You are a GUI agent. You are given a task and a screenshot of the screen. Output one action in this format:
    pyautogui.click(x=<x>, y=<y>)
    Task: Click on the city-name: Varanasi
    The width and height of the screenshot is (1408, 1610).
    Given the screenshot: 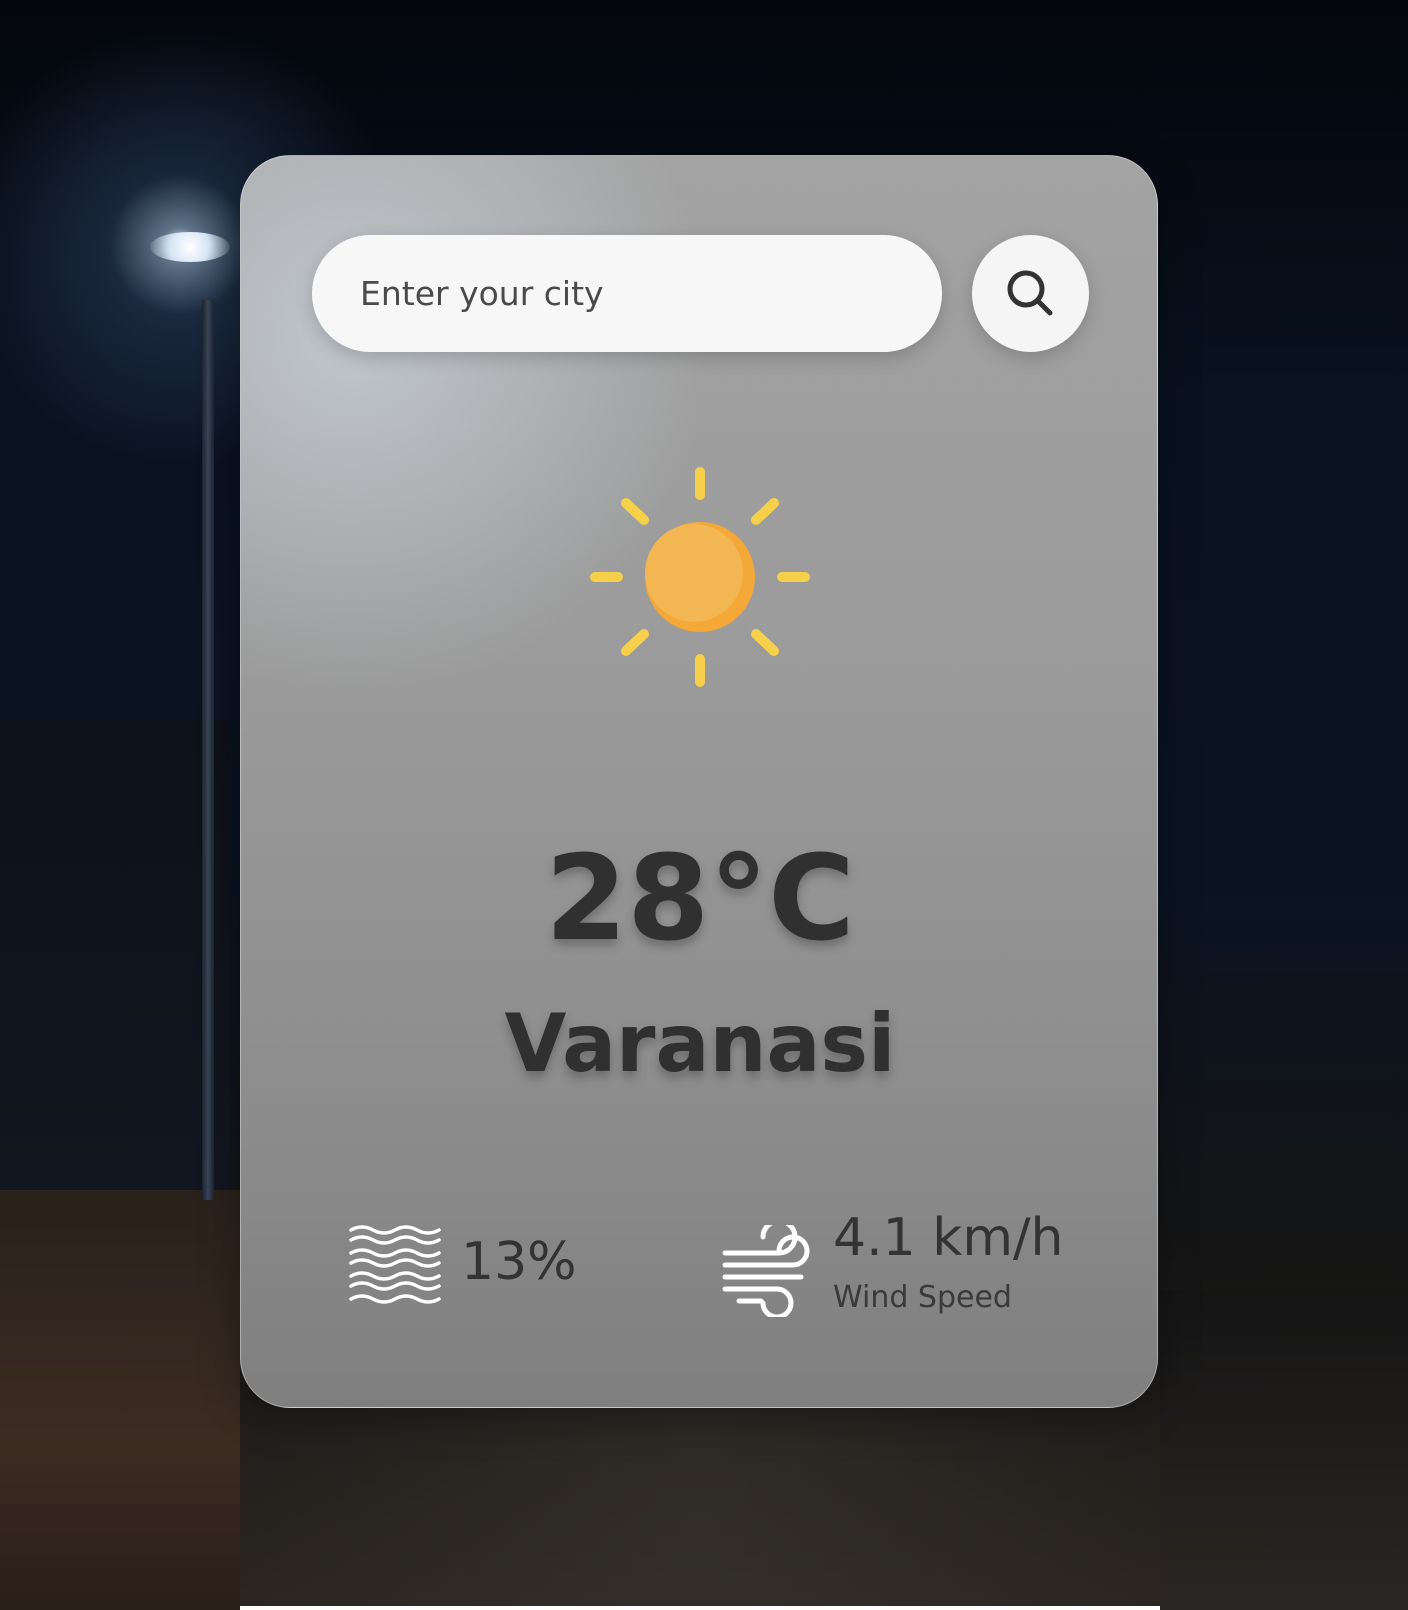 What is the action you would take?
    pyautogui.click(x=700, y=1043)
    